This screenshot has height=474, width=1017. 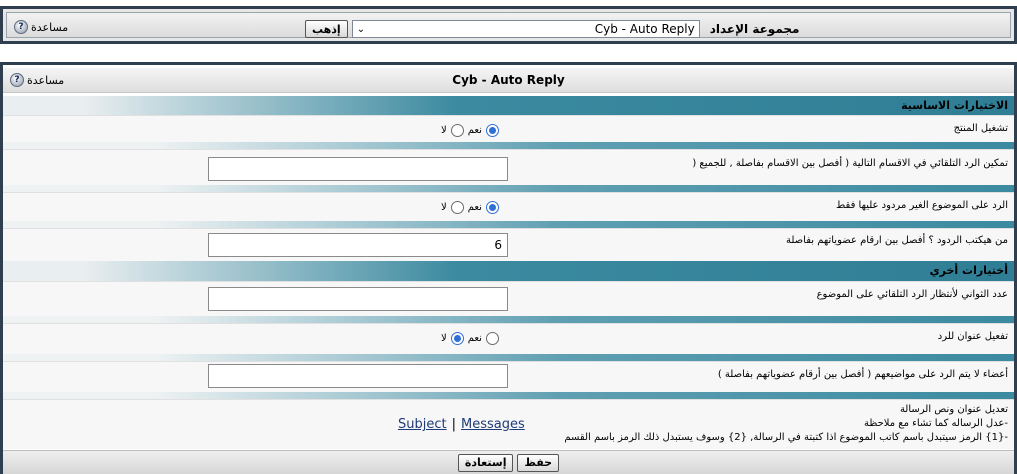 I want to click on messages-link: Messages, so click(x=493, y=424).